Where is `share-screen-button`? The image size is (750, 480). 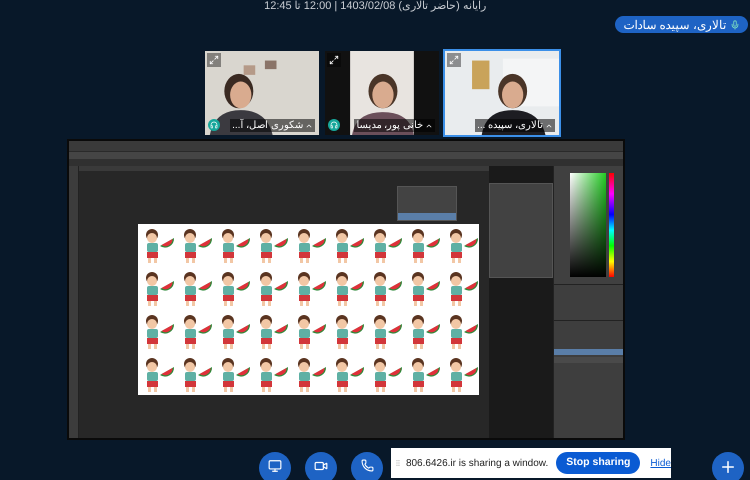 share-screen-button is located at coordinates (275, 466).